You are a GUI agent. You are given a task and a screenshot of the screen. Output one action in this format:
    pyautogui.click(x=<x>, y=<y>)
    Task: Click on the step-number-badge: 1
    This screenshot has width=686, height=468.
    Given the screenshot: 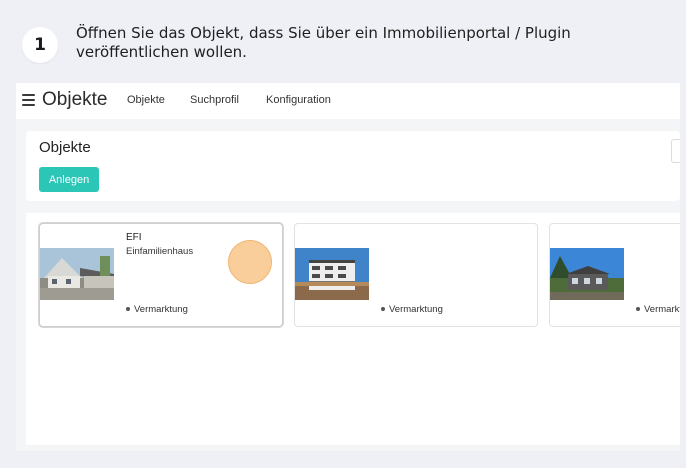 What is the action you would take?
    pyautogui.click(x=40, y=45)
    